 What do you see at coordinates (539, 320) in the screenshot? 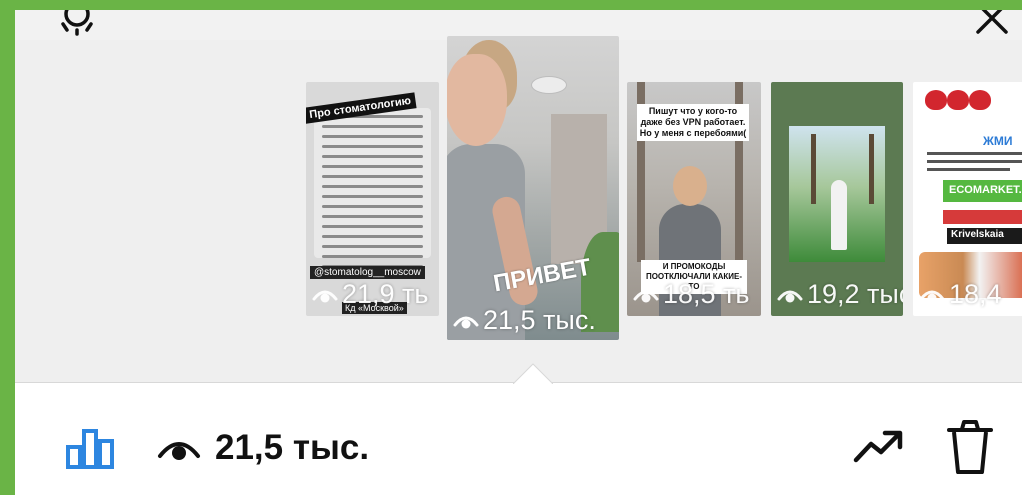
I see `story-views-count: 21,5 тыс.` at bounding box center [539, 320].